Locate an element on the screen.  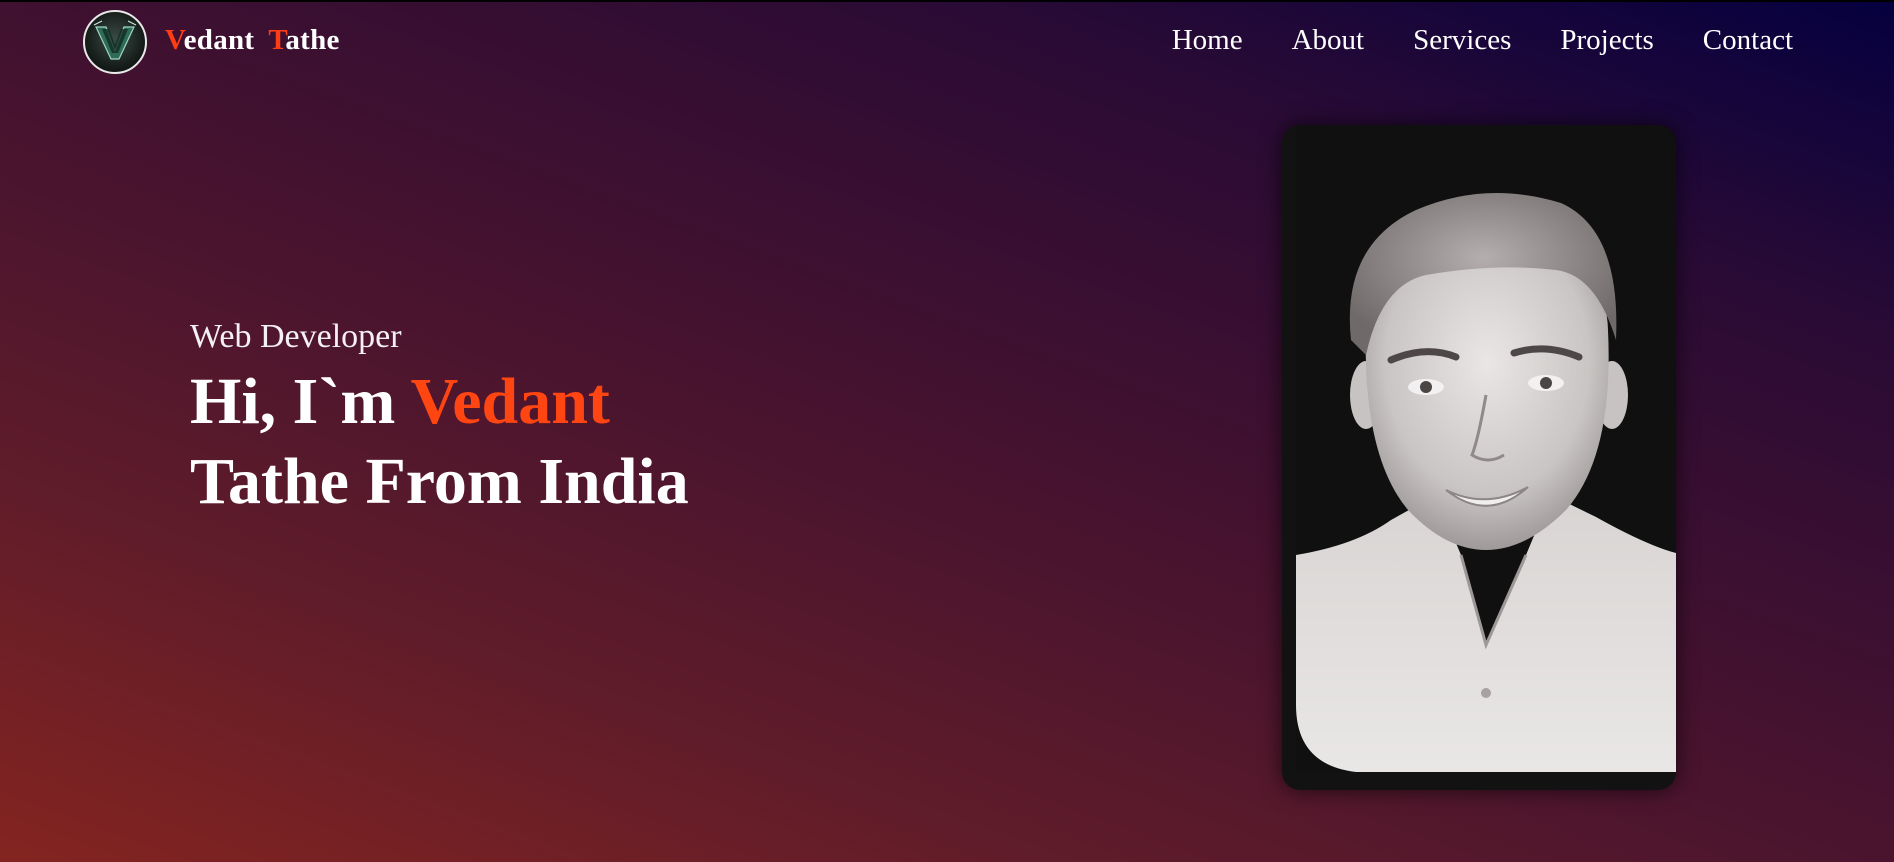
hero-role: Web Developer is located at coordinates (296, 336).